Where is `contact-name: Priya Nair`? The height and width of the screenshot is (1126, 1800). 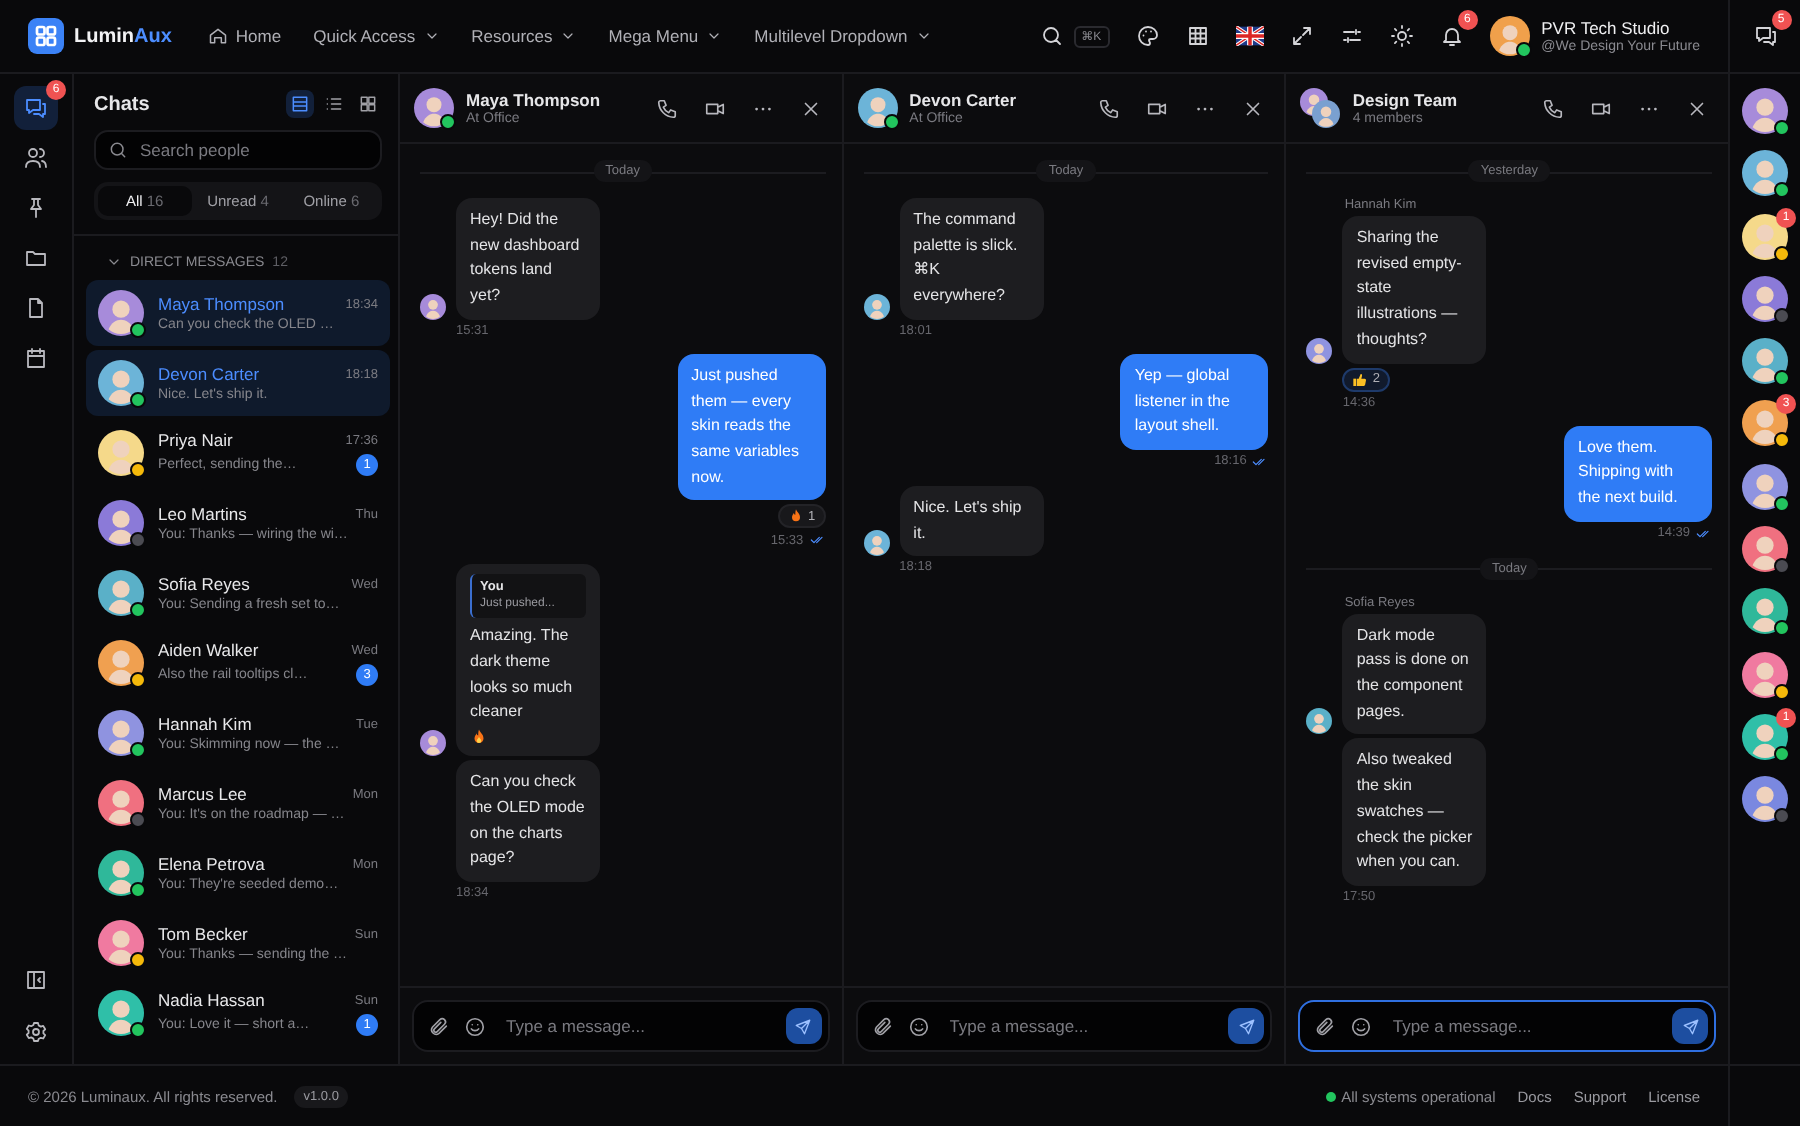 contact-name: Priya Nair is located at coordinates (195, 440).